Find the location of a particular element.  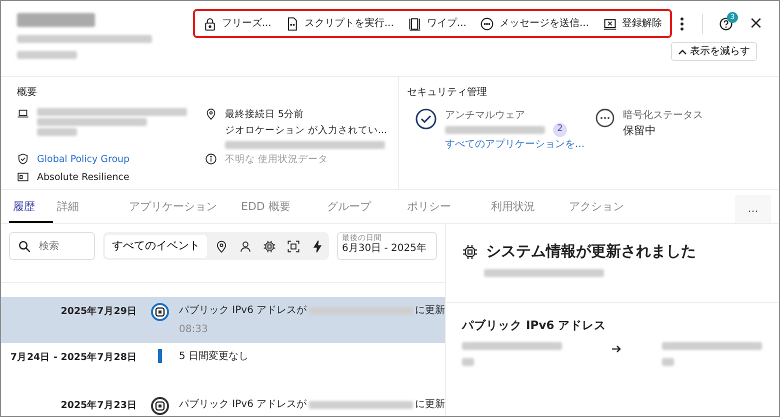

lock-icon is located at coordinates (209, 23).